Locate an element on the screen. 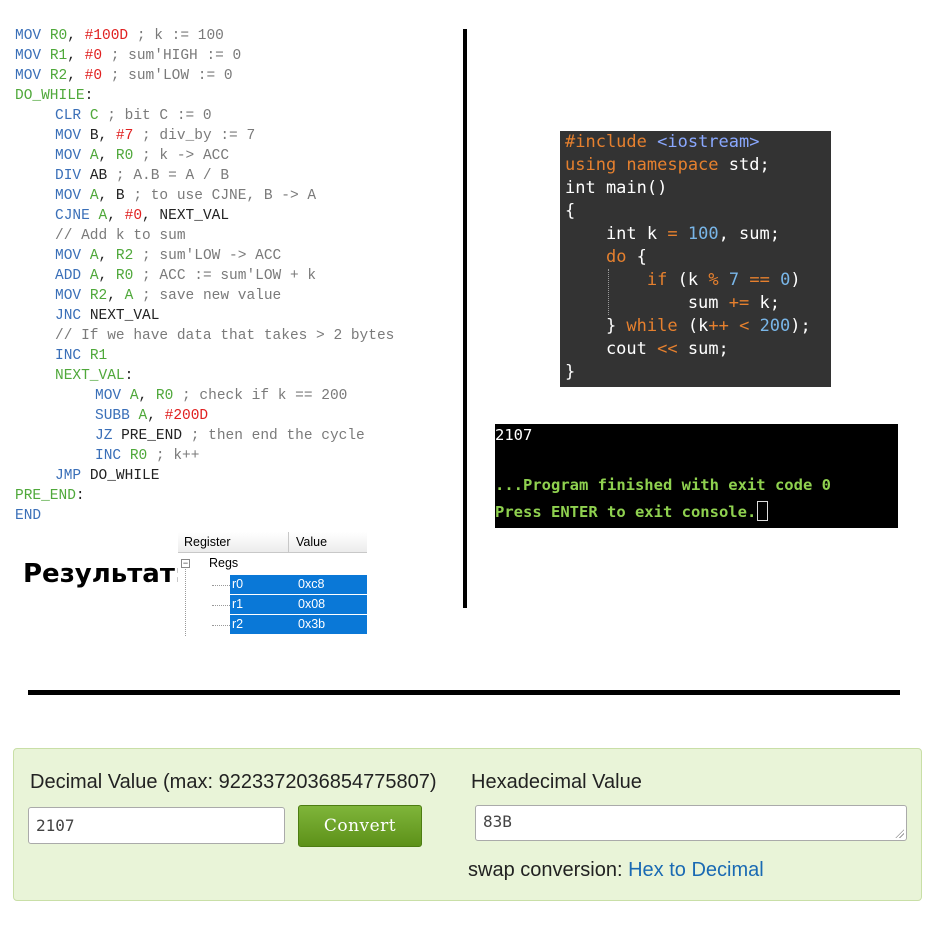 The width and height of the screenshot is (934, 926). cpp-line: int main() is located at coordinates (698, 188).